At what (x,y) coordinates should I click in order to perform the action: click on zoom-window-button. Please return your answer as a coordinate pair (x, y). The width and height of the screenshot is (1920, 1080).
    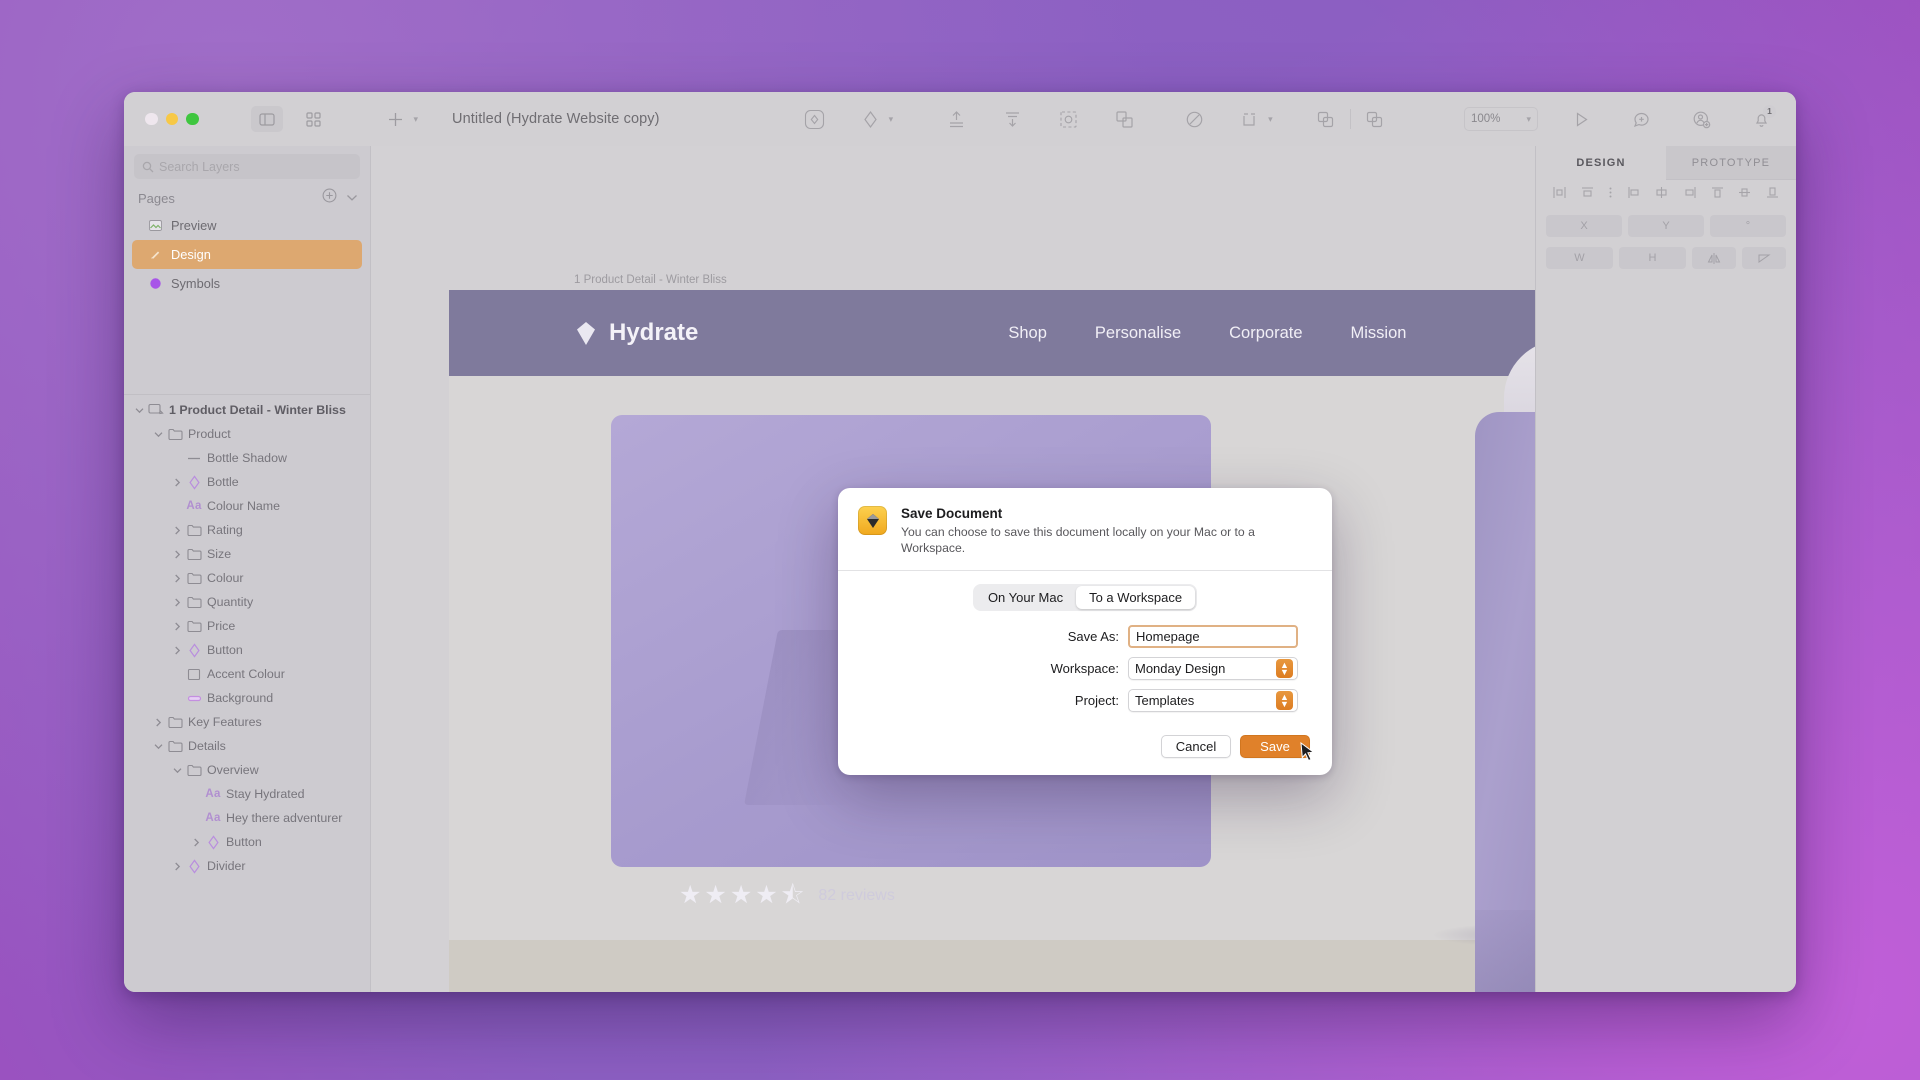
    Looking at the image, I should click on (192, 119).